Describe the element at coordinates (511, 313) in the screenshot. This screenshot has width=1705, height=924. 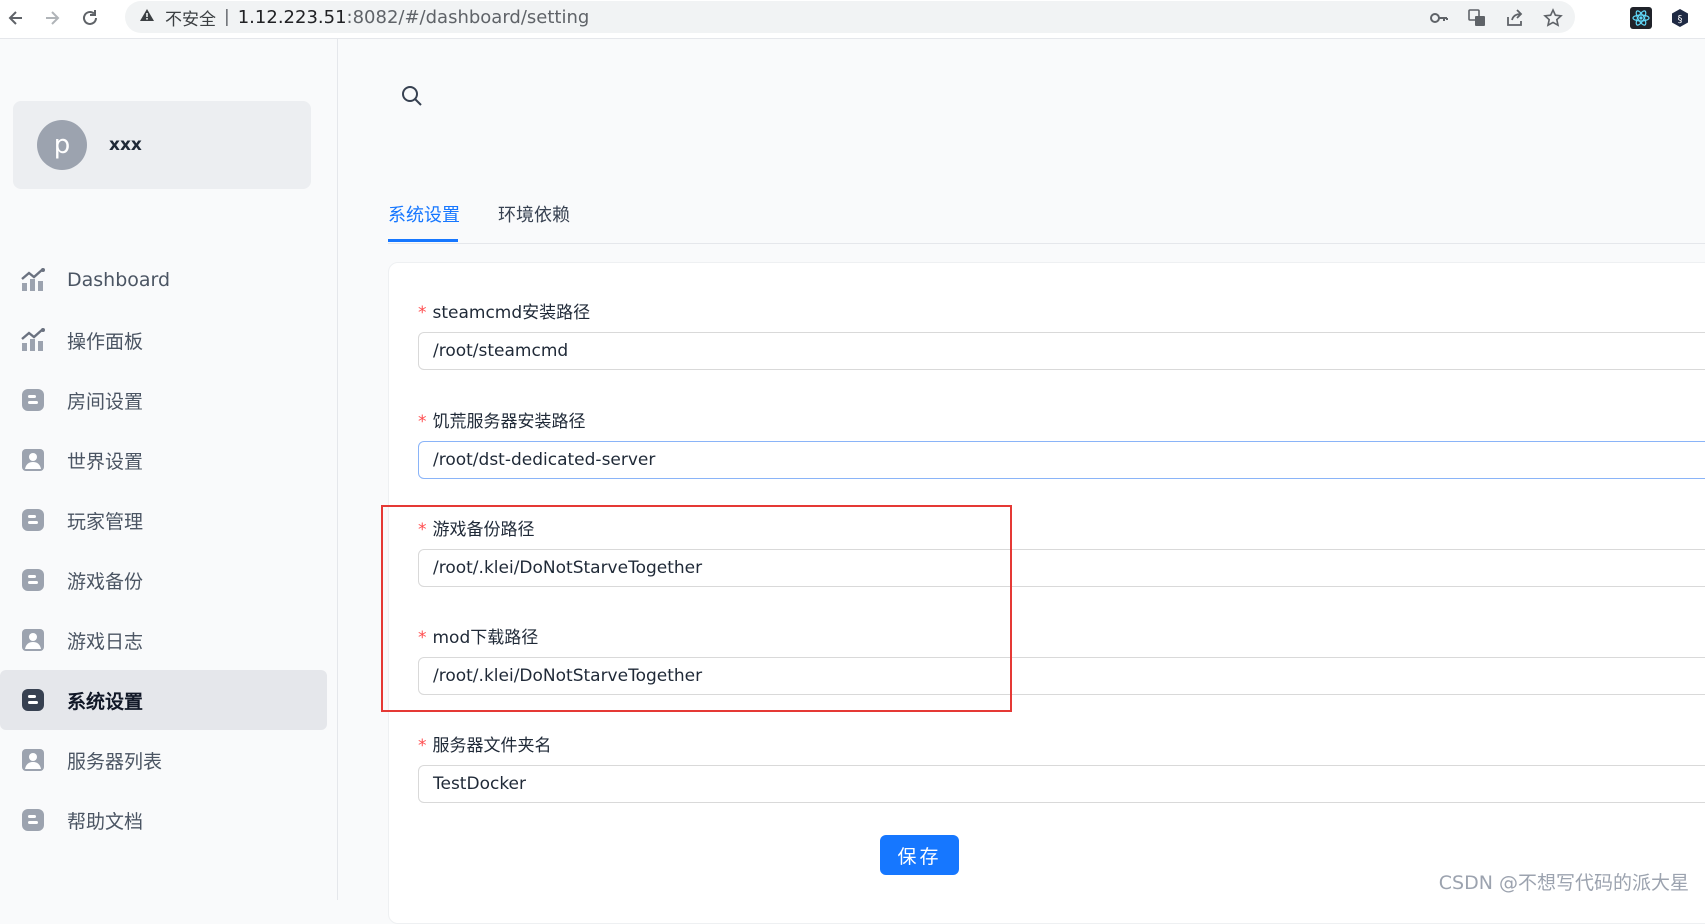
I see `label-text: steamcmd安装路径` at that location.